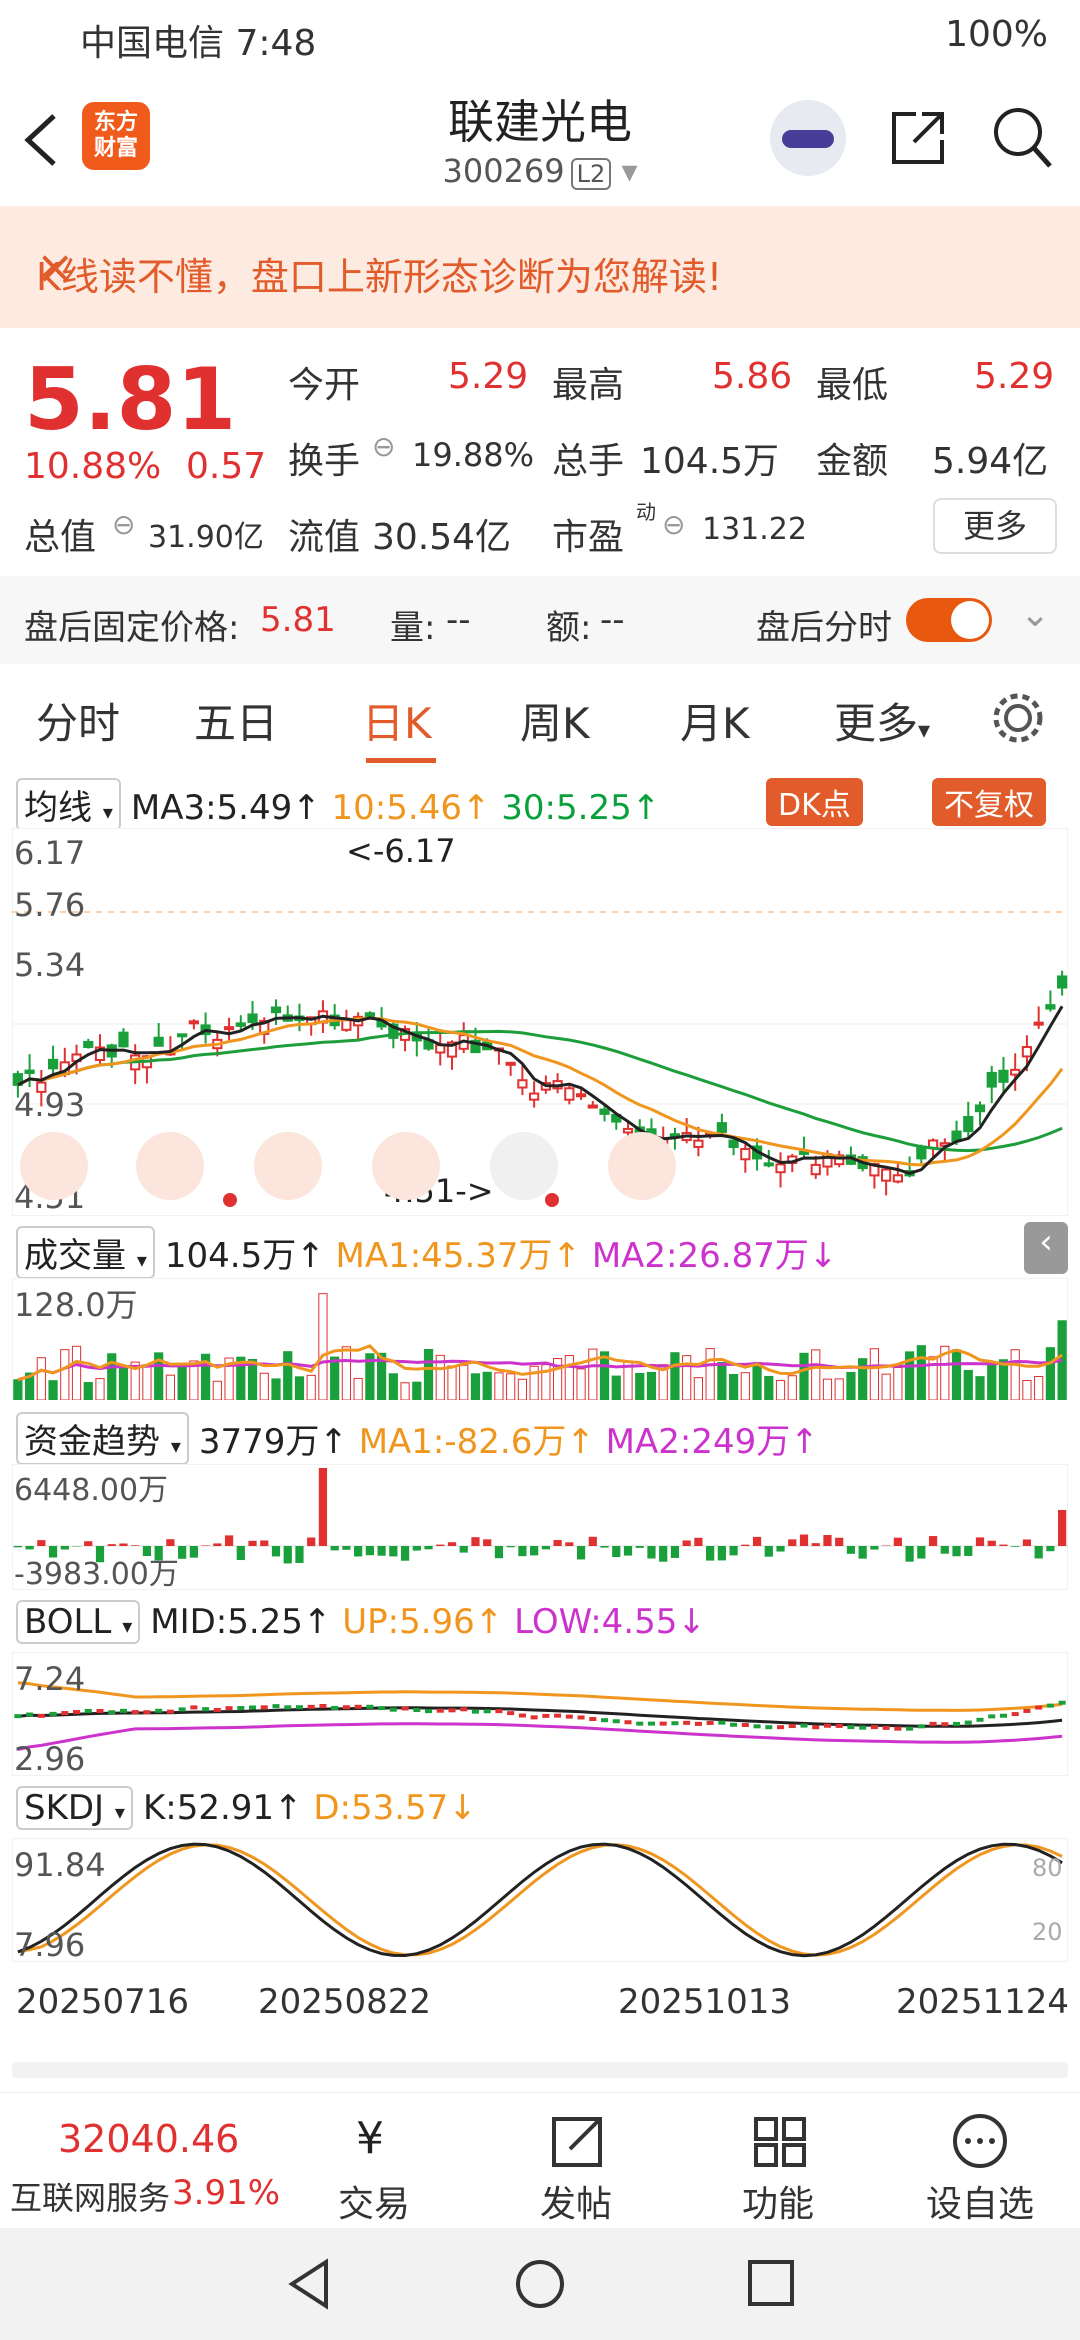 This screenshot has width=1080, height=2340. I want to click on trade-icon: ¥, so click(370, 2141).